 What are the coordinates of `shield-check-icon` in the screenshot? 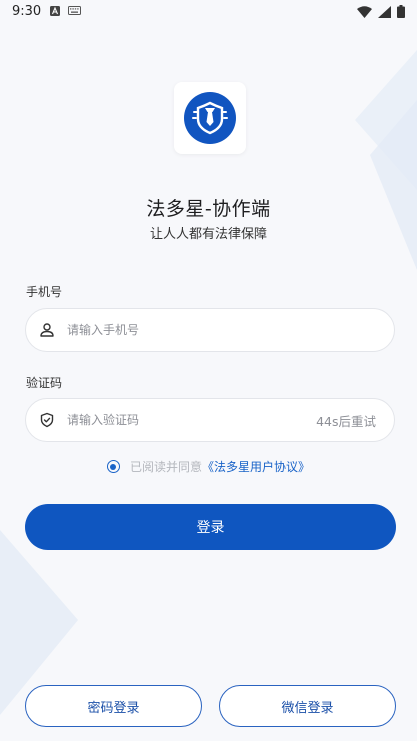 It's located at (47, 420).